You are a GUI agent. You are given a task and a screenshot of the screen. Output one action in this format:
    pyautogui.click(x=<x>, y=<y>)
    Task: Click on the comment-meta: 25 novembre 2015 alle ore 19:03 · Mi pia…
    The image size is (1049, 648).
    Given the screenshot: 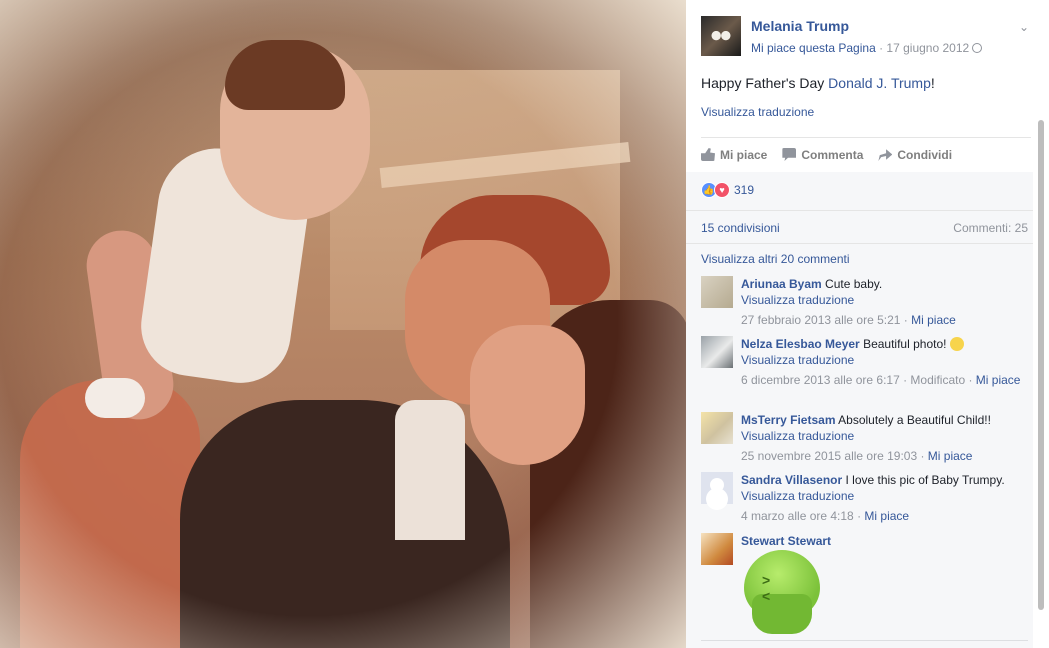 What is the action you would take?
    pyautogui.click(x=883, y=456)
    